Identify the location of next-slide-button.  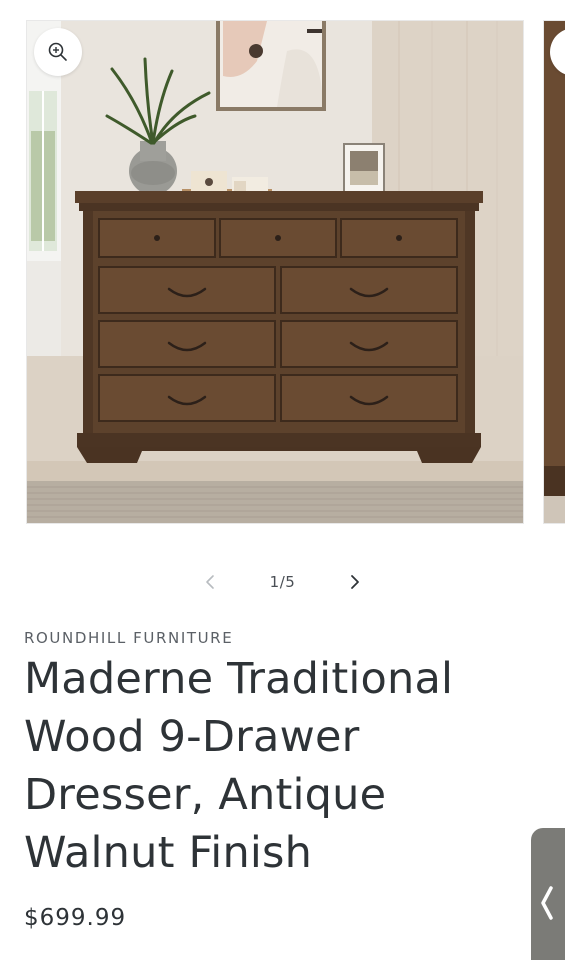
(355, 582).